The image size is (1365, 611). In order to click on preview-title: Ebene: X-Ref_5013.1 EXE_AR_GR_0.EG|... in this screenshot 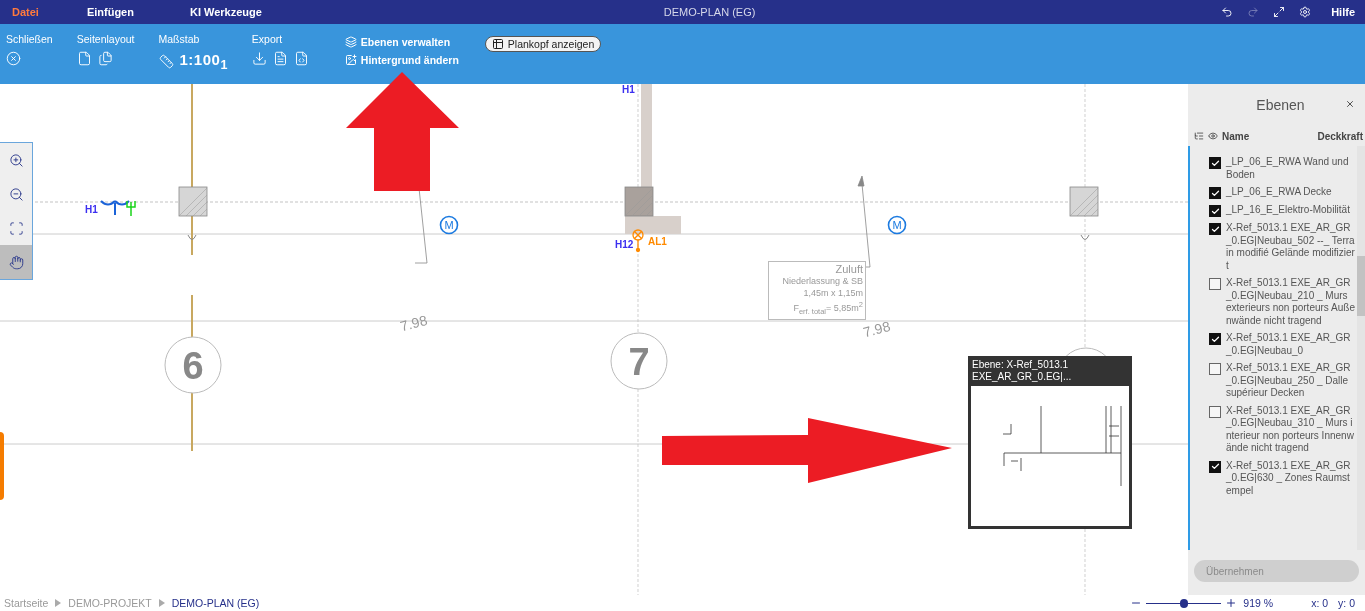, I will do `click(1022, 371)`.